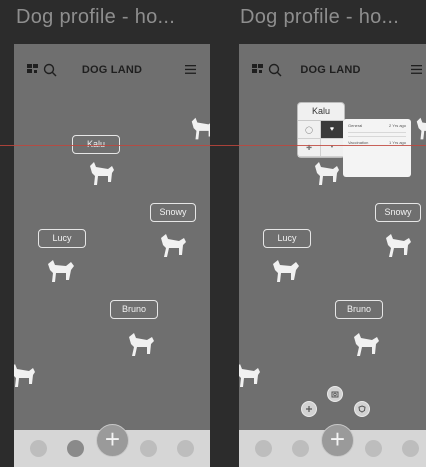 This screenshot has width=426, height=467. I want to click on shield-icon, so click(362, 409).